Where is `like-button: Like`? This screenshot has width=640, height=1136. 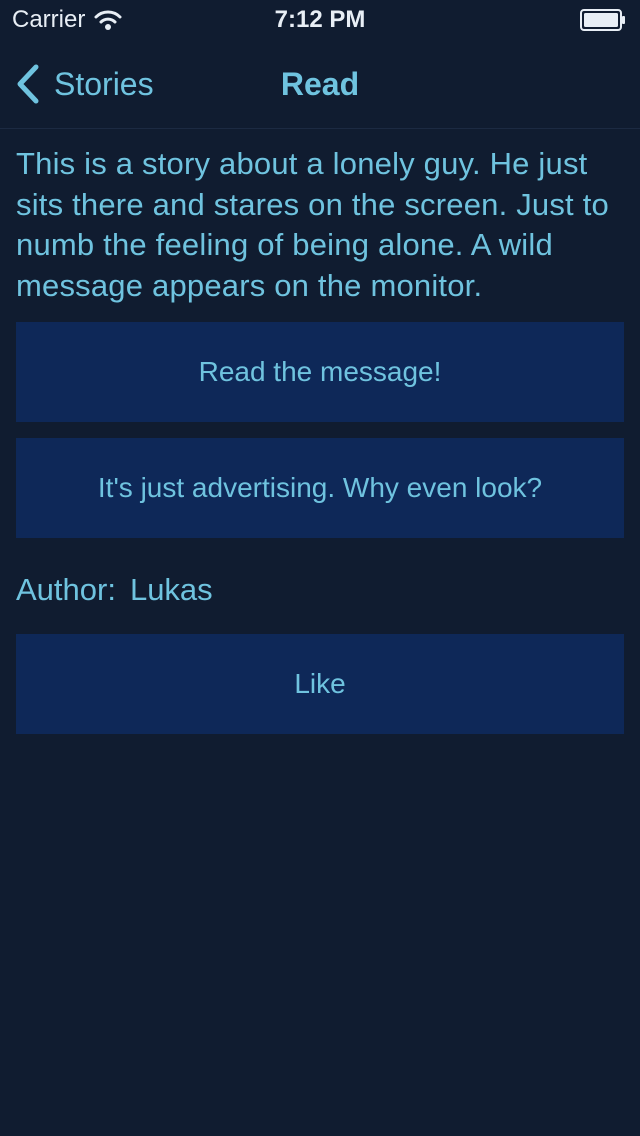 like-button: Like is located at coordinates (320, 684).